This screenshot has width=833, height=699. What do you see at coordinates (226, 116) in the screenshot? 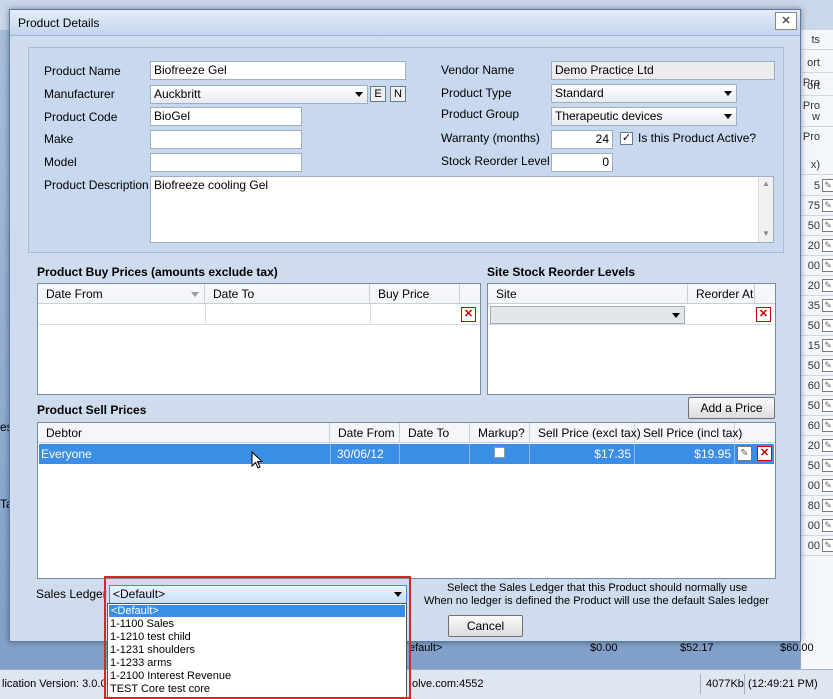
I see `product-code-field: BioGel` at bounding box center [226, 116].